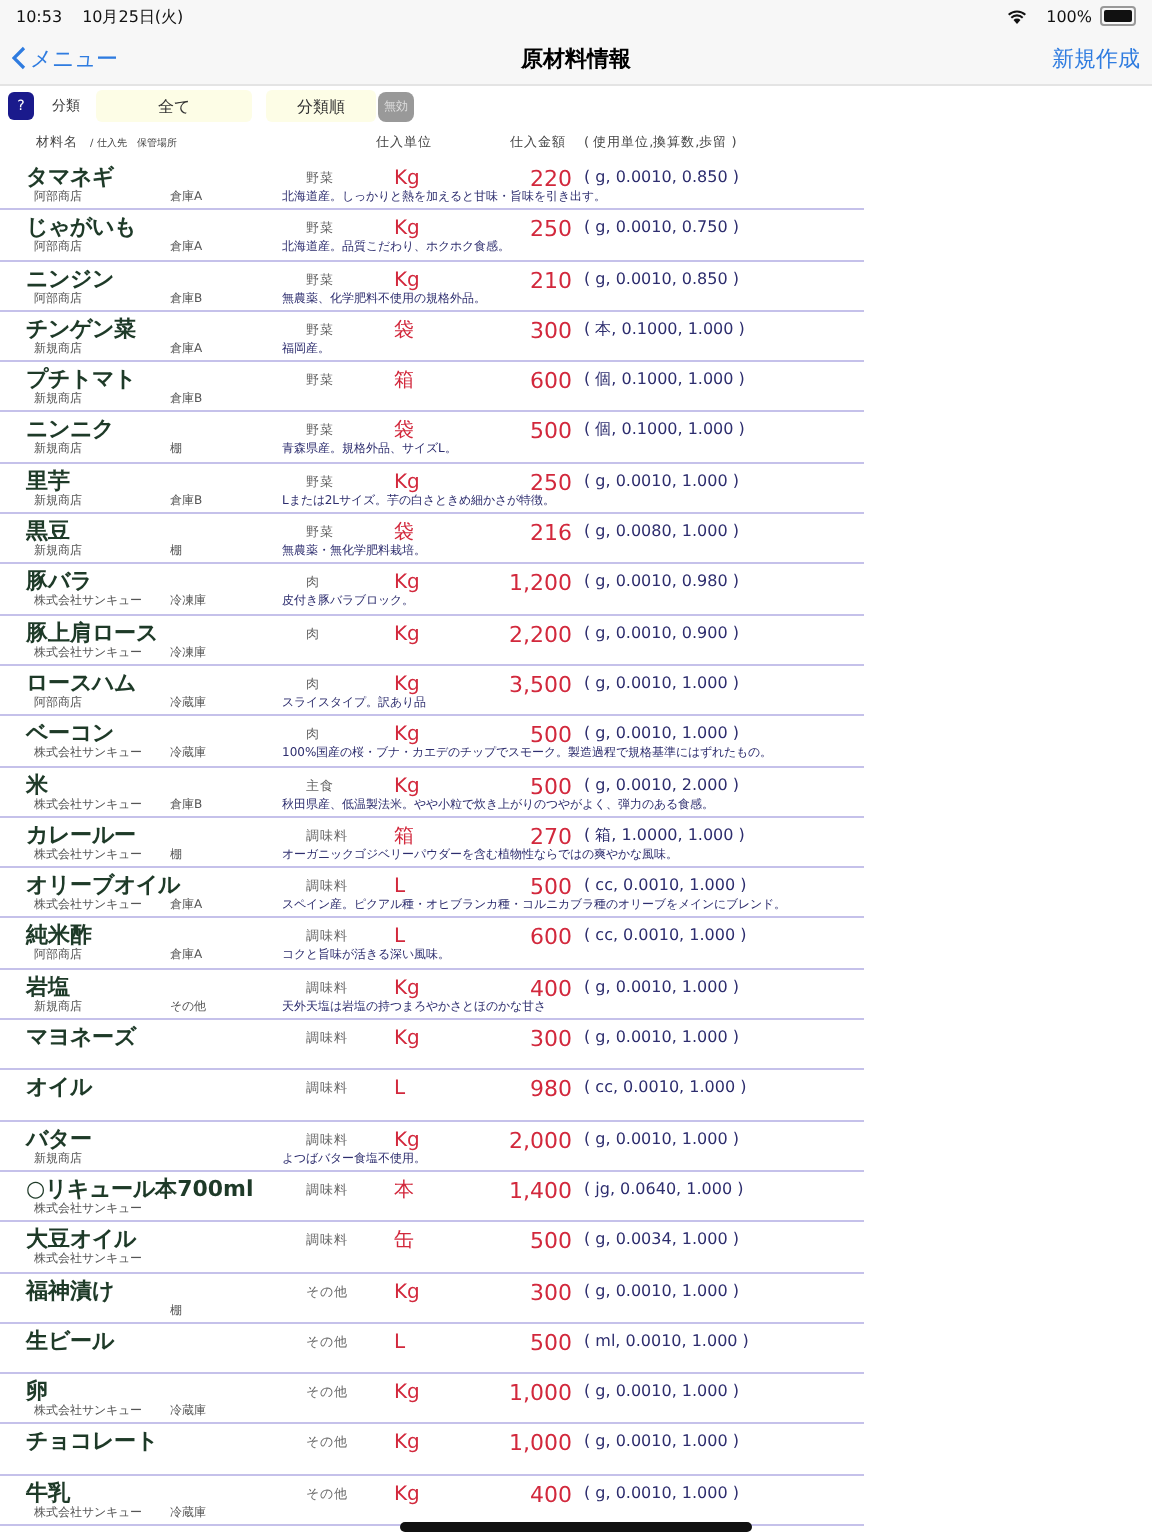 This screenshot has width=1152, height=1536. I want to click on price-text: 216, so click(551, 533).